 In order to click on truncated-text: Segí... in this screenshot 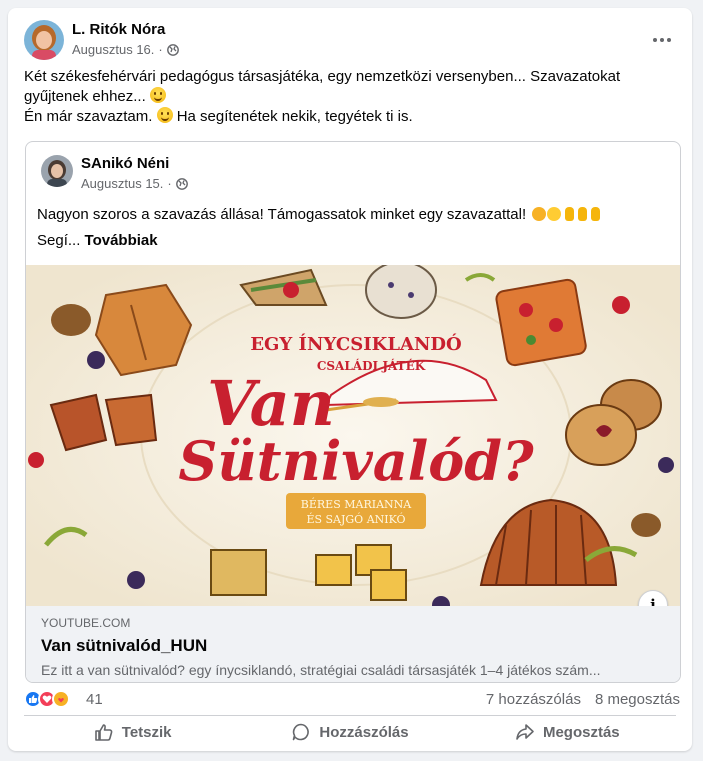, I will do `click(59, 240)`.